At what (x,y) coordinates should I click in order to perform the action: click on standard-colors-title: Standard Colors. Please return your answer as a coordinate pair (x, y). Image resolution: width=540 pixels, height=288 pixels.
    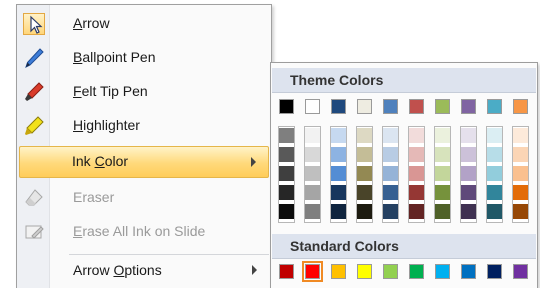
    Looking at the image, I should click on (344, 246).